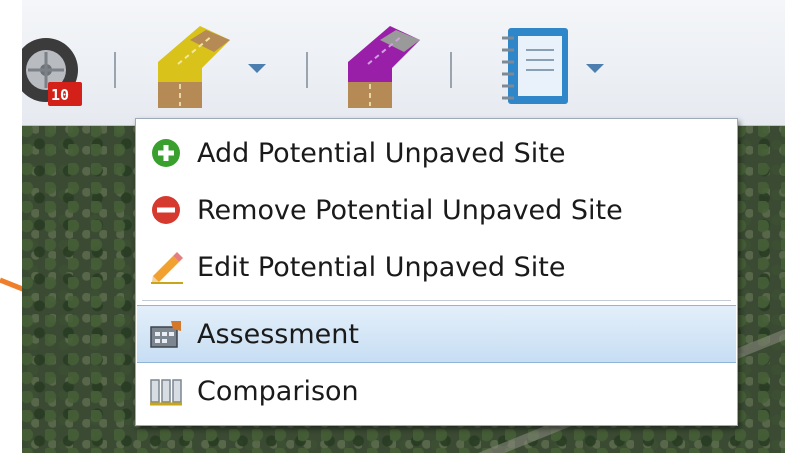 The image size is (785, 453). I want to click on menu-item-label: Remove Potential Unpaved Site, so click(410, 210).